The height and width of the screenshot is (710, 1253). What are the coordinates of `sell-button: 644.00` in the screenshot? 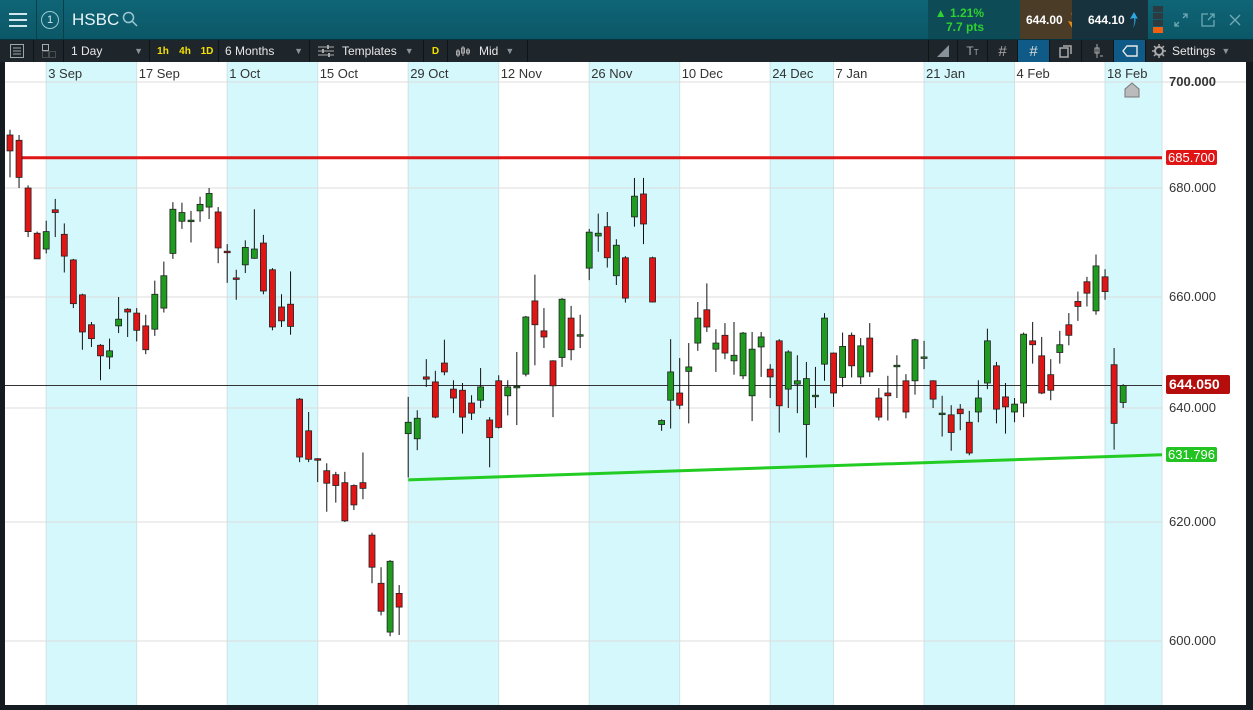 It's located at (1046, 19).